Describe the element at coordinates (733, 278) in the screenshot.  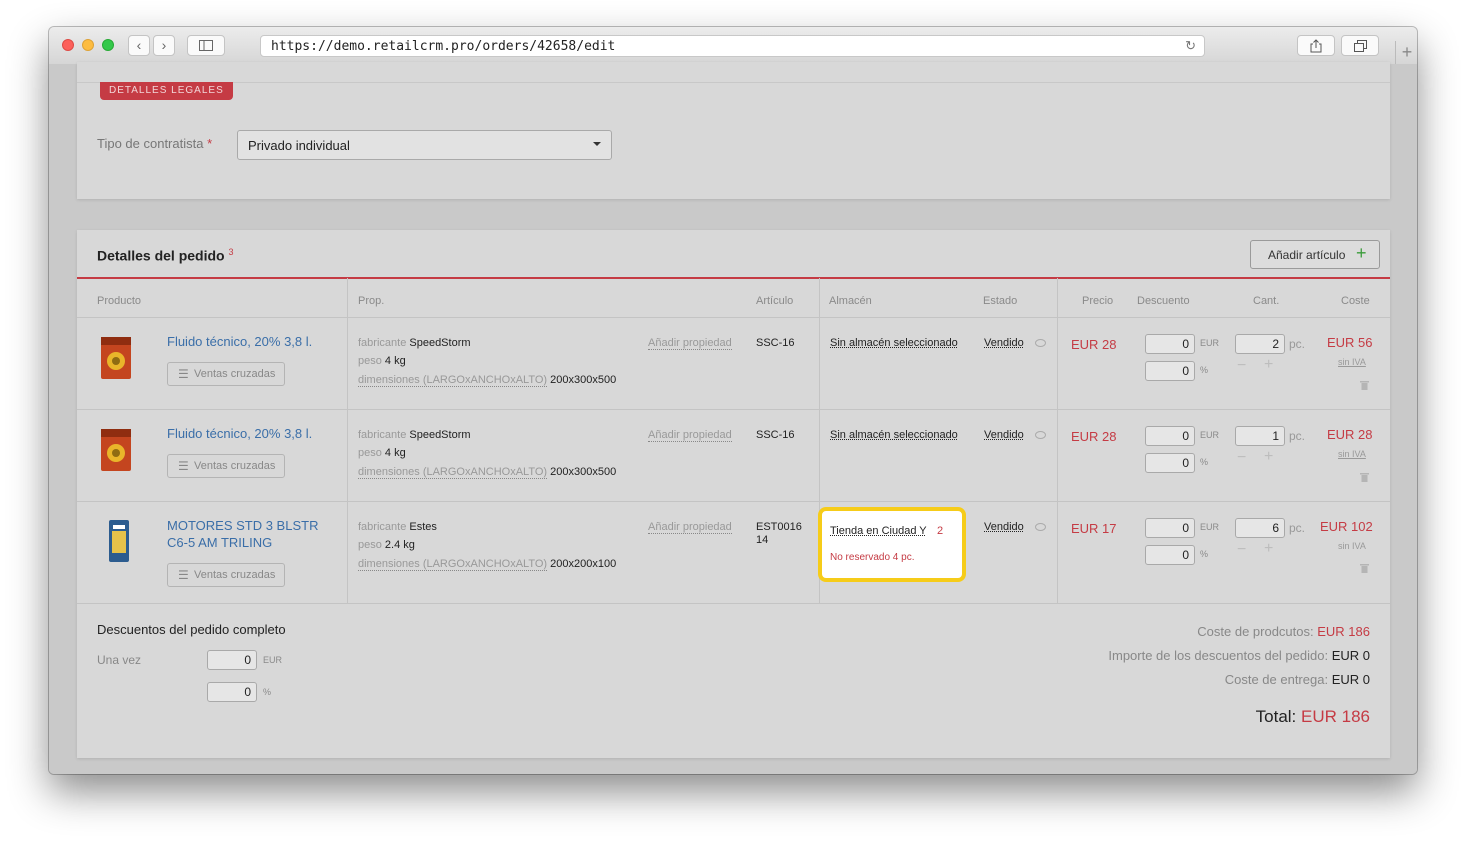
I see `title-underline` at that location.